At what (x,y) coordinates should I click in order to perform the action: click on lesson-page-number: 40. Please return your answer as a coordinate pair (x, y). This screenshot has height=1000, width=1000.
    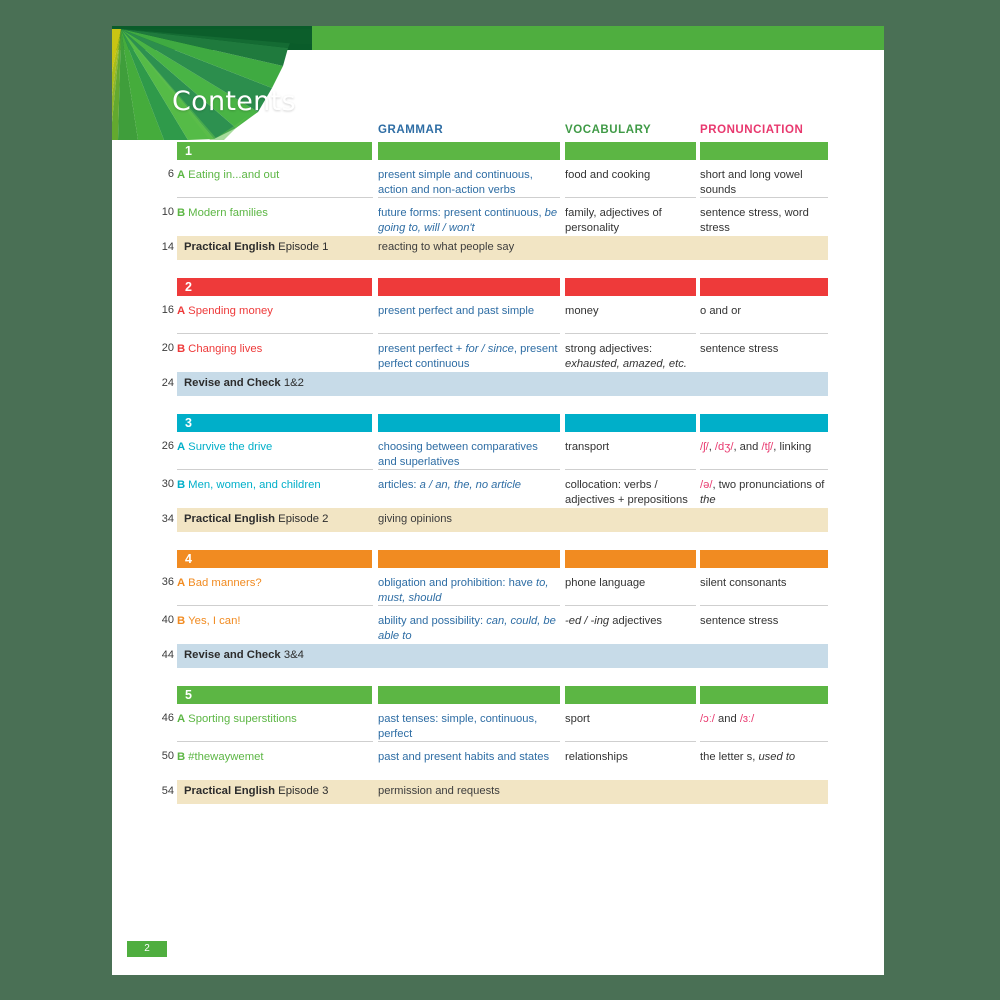
    Looking at the image, I should click on (167, 620).